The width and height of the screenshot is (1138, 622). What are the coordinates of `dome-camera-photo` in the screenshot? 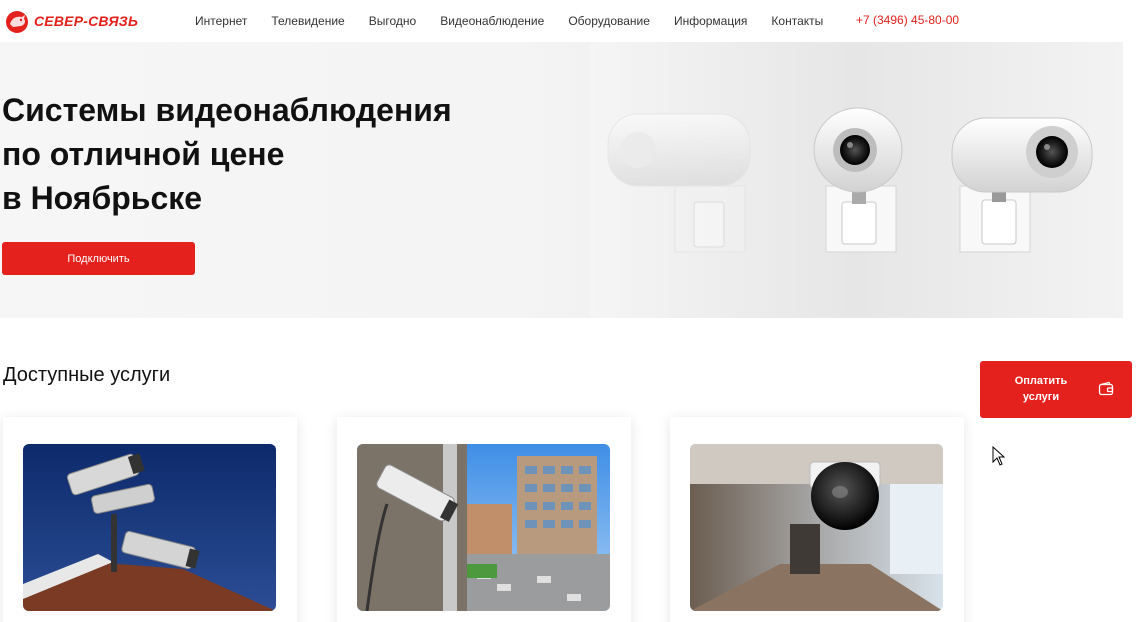 It's located at (816, 527).